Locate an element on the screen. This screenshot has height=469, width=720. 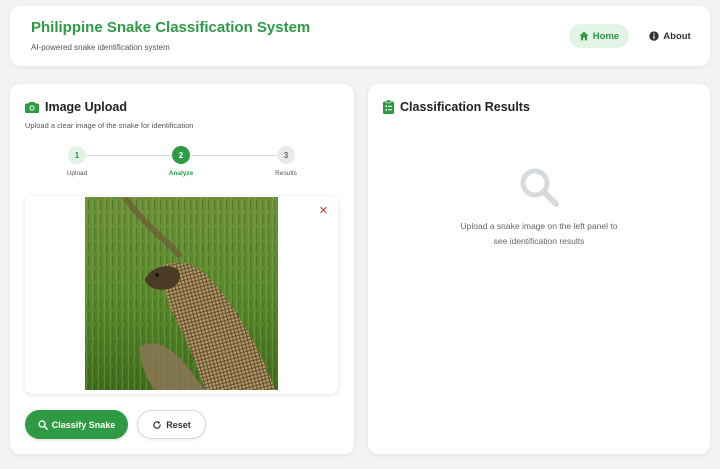
progress-stepper: 1 Upload 2 Analyze 3 Results is located at coordinates (182, 166).